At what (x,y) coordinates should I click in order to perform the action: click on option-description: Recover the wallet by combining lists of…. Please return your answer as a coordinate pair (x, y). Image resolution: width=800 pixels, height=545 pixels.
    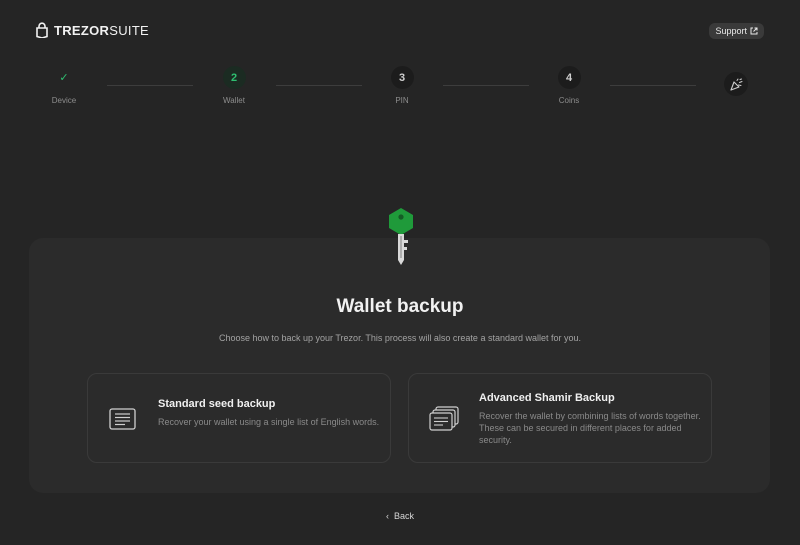
    Looking at the image, I should click on (590, 428).